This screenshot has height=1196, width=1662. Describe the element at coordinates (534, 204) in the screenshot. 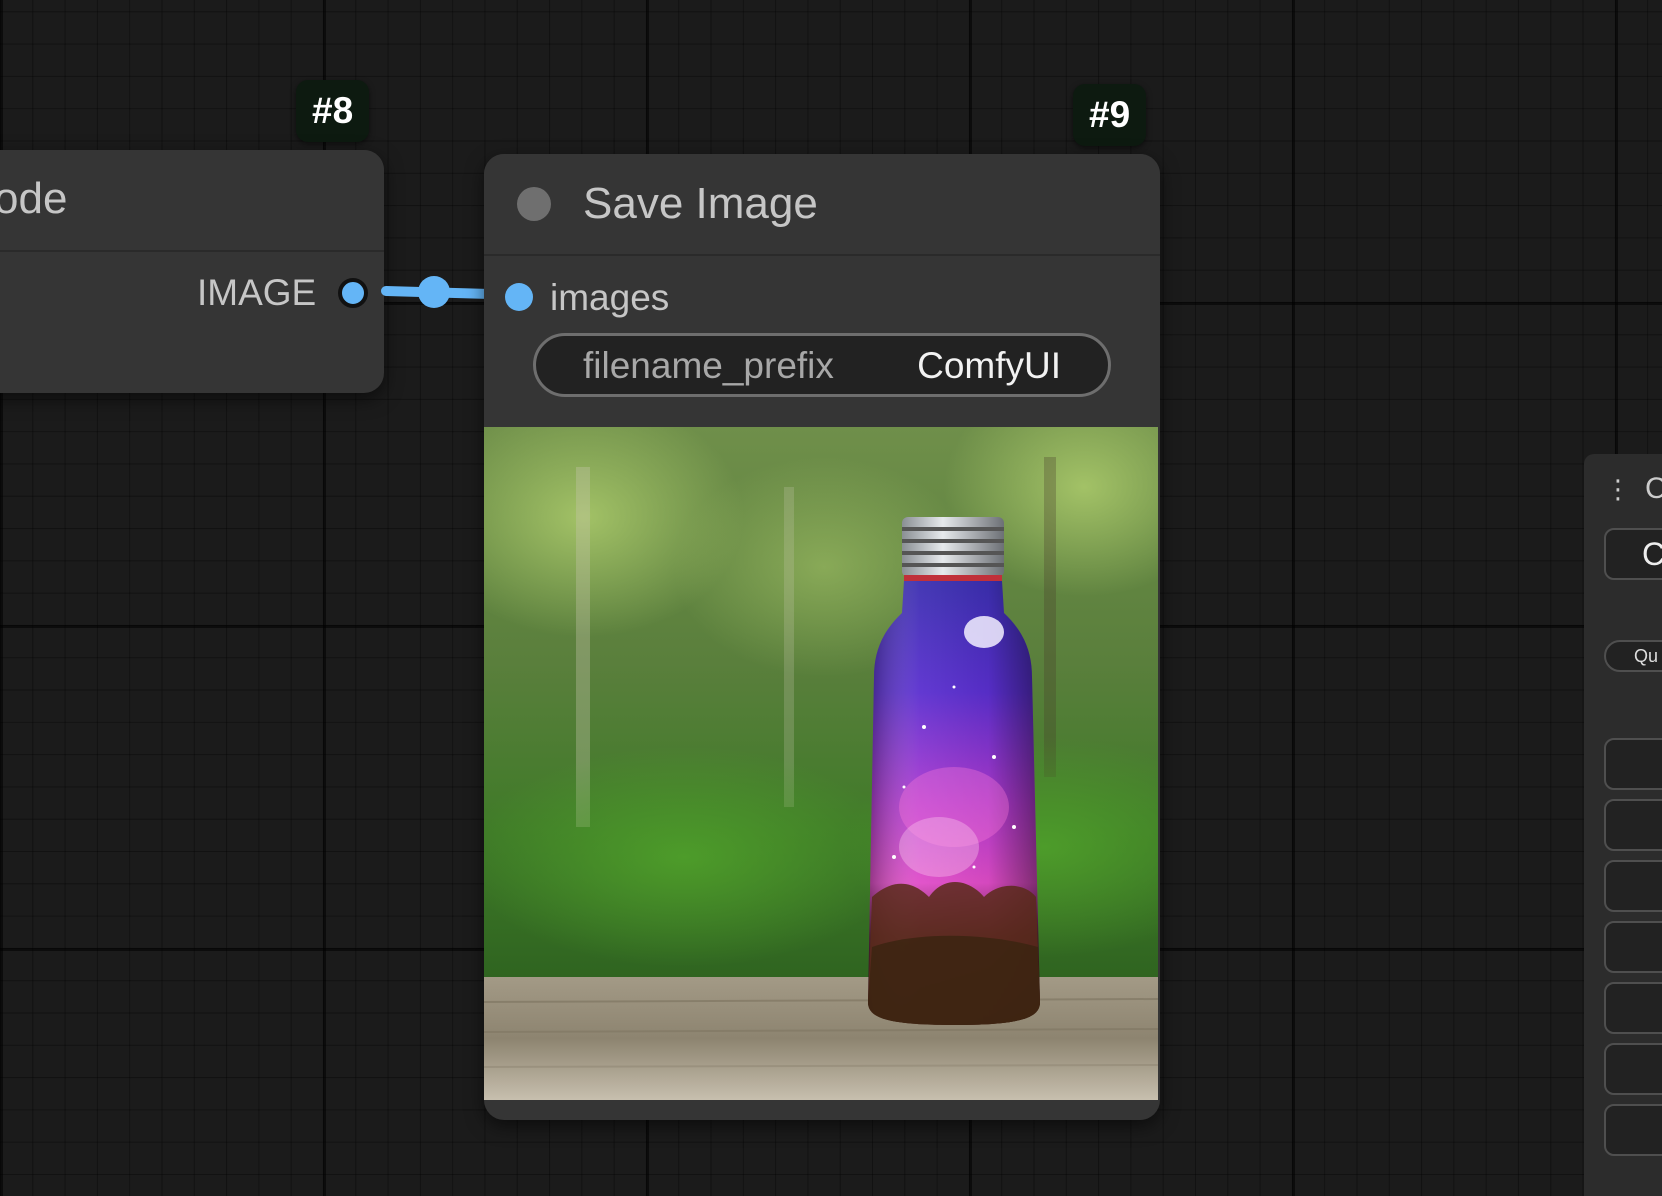

I see `node-status-dot` at that location.